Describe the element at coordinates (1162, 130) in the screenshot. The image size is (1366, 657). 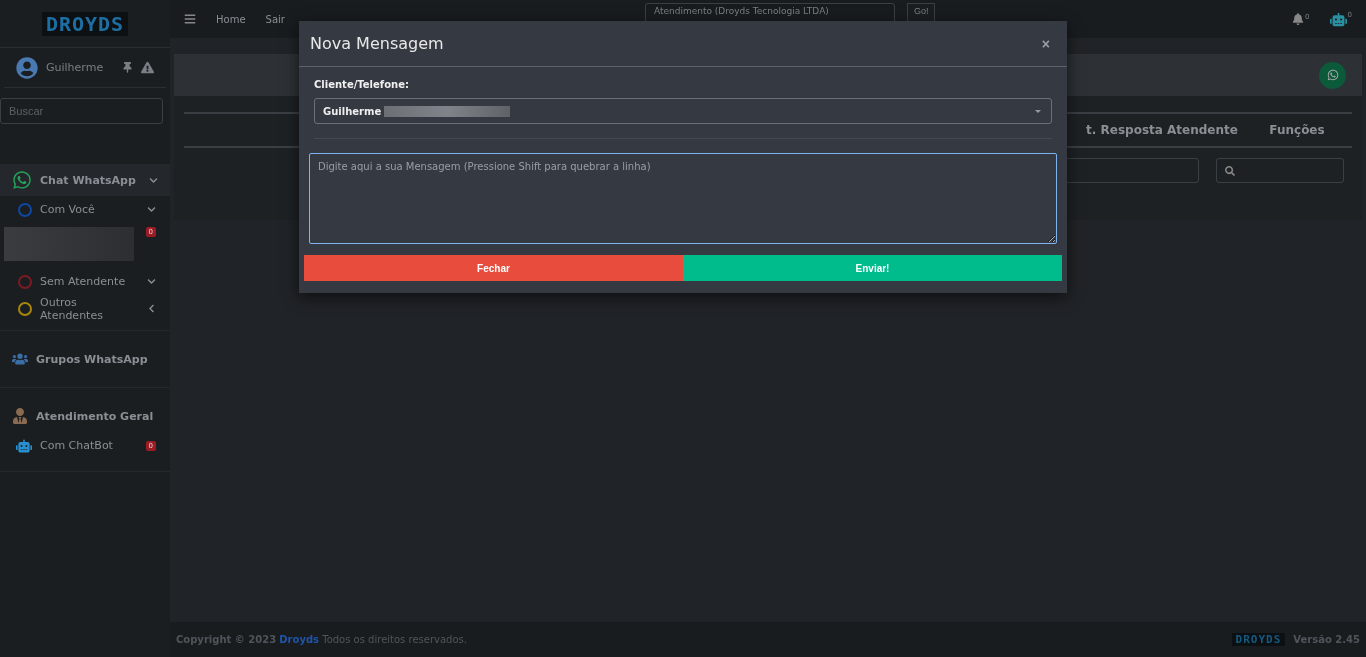
I see `column-header: t. Resposta Atendente` at that location.